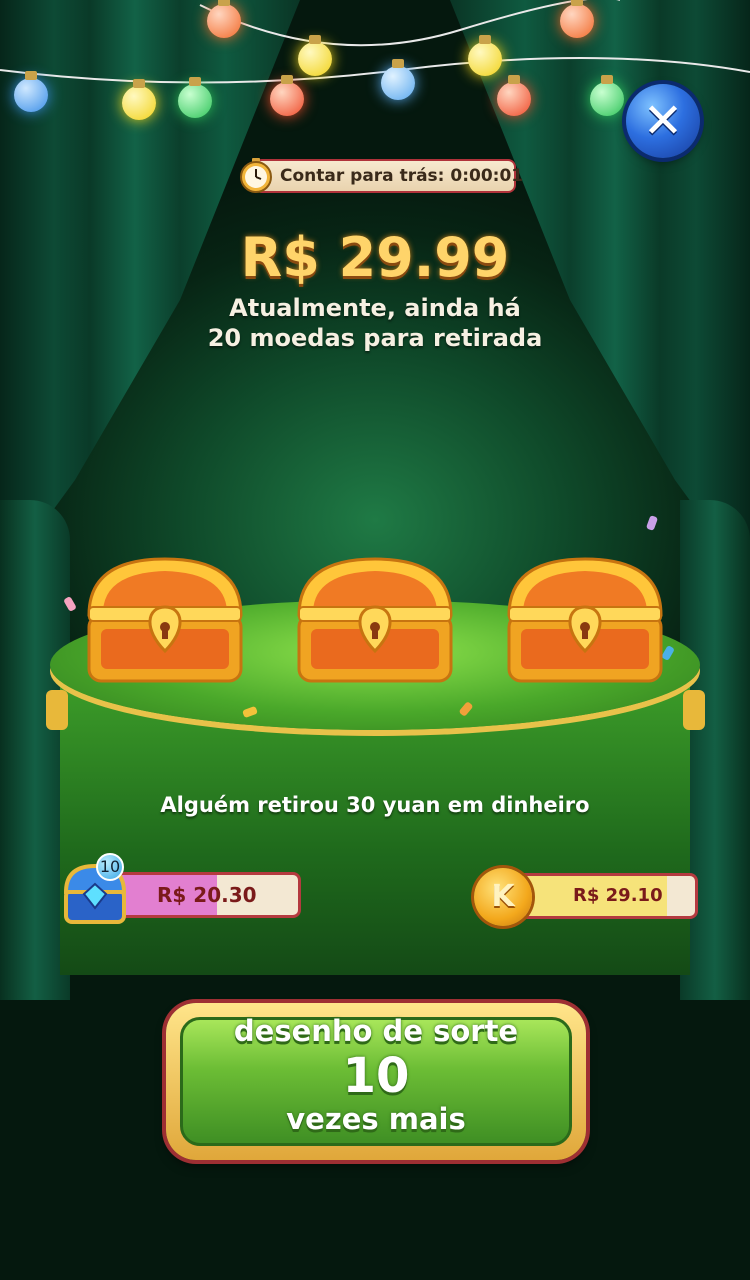 The width and height of the screenshot is (750, 1280). Describe the element at coordinates (503, 897) in the screenshot. I see `k-coin-icon: K` at that location.